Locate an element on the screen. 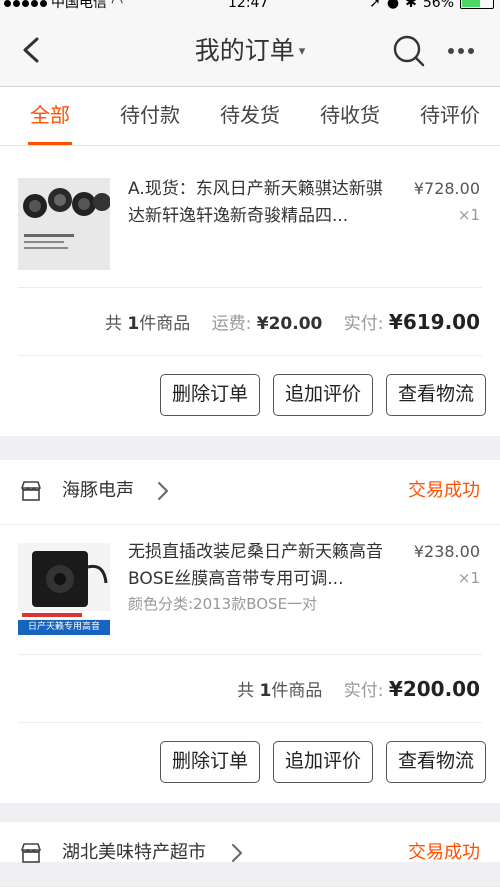  search-icon is located at coordinates (409, 51).